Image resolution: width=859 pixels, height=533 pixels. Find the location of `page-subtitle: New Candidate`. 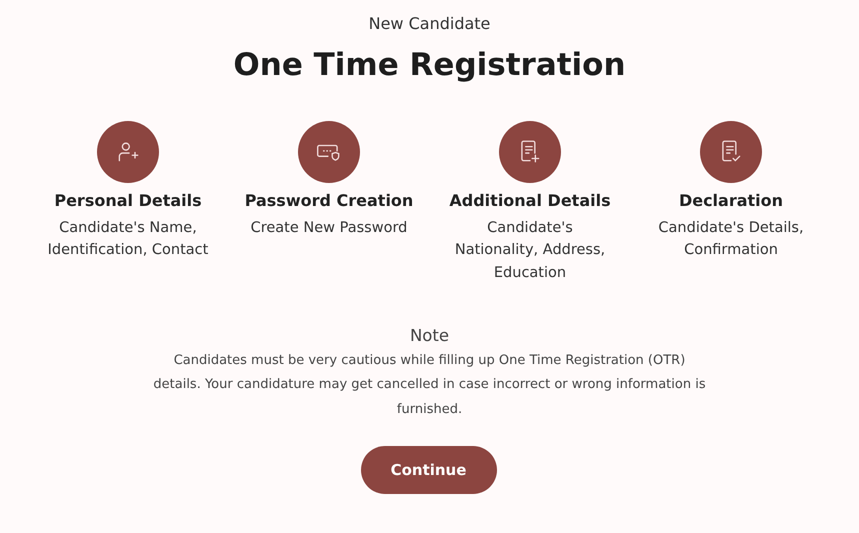

page-subtitle: New Candidate is located at coordinates (430, 24).